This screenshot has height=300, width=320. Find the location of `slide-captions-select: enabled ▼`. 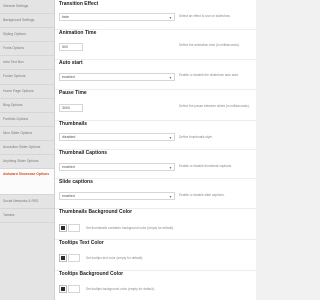

slide-captions-select: enabled ▼ is located at coordinates (117, 196).